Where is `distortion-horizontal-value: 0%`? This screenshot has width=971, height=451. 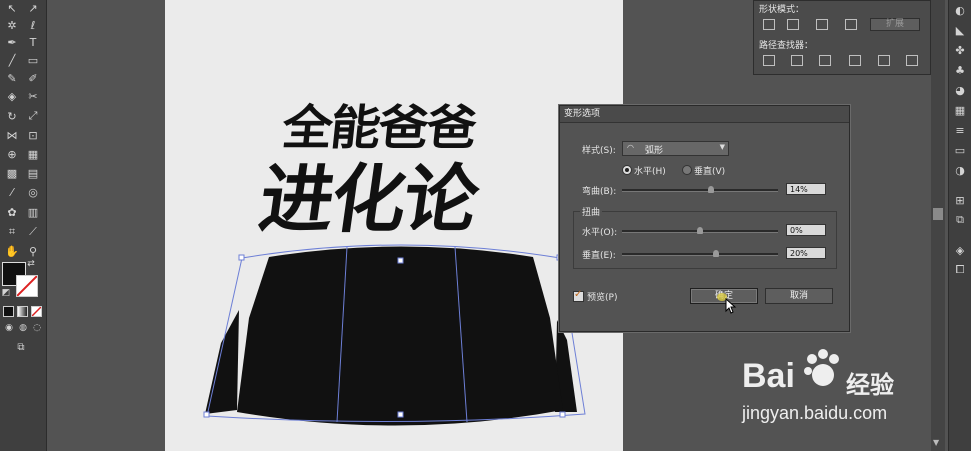
distortion-horizontal-value: 0% is located at coordinates (806, 230).